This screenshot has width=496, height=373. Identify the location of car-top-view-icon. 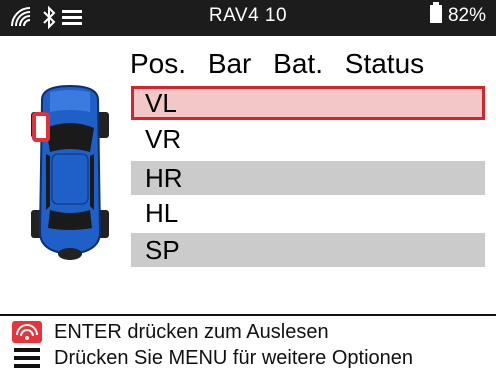
(70, 172).